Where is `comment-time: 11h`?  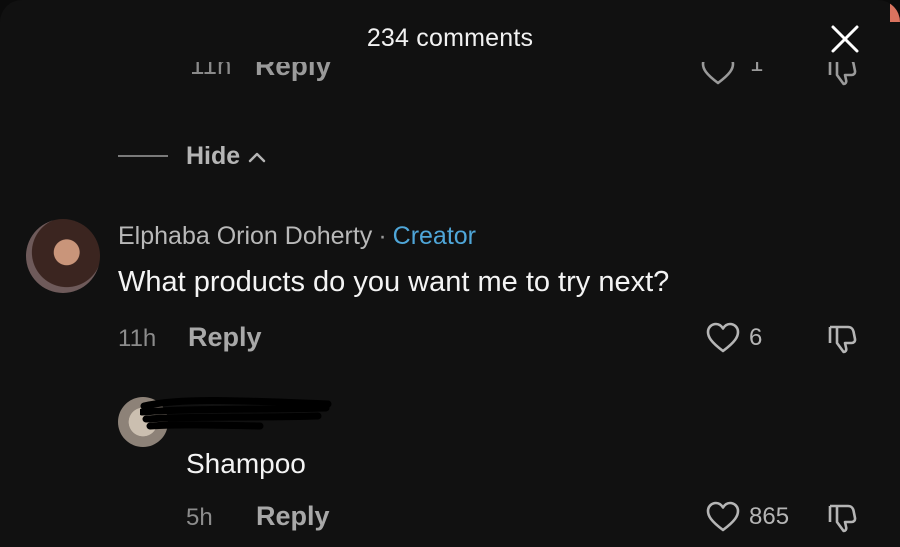 comment-time: 11h is located at coordinates (137, 338).